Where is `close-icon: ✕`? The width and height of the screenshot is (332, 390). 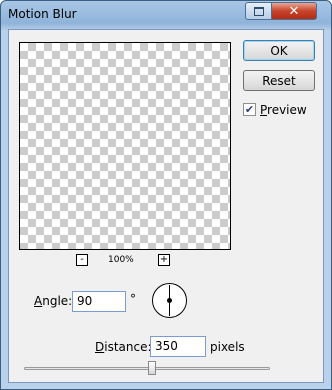 close-icon: ✕ is located at coordinates (294, 11).